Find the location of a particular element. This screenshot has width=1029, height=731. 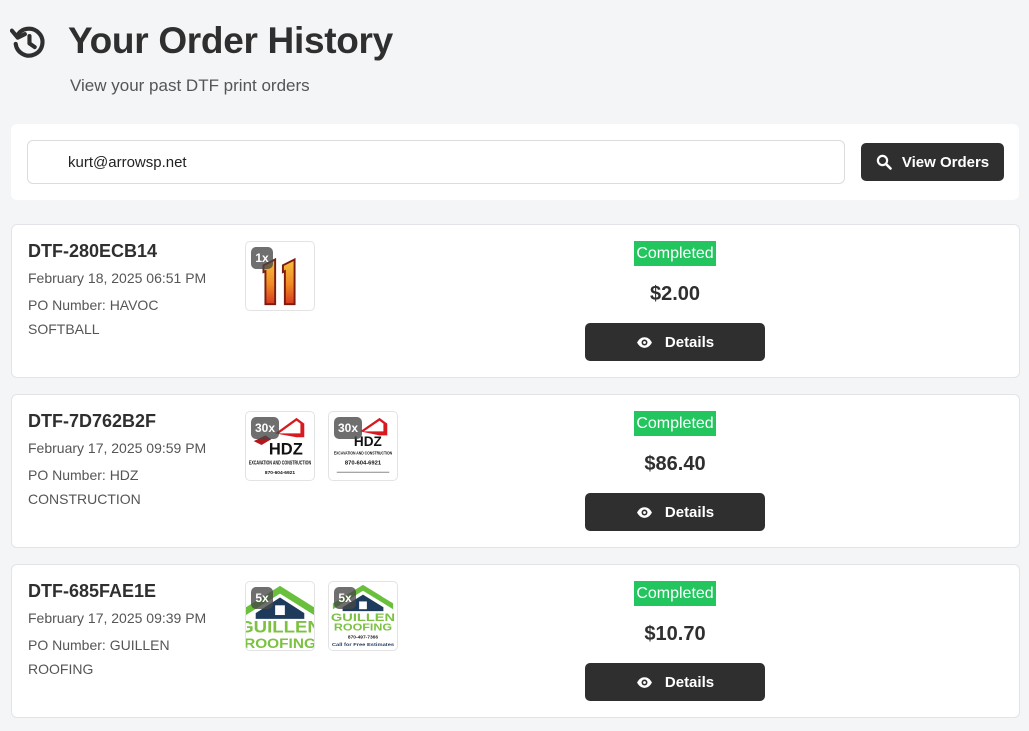

page-title: Your Order History is located at coordinates (230, 40).